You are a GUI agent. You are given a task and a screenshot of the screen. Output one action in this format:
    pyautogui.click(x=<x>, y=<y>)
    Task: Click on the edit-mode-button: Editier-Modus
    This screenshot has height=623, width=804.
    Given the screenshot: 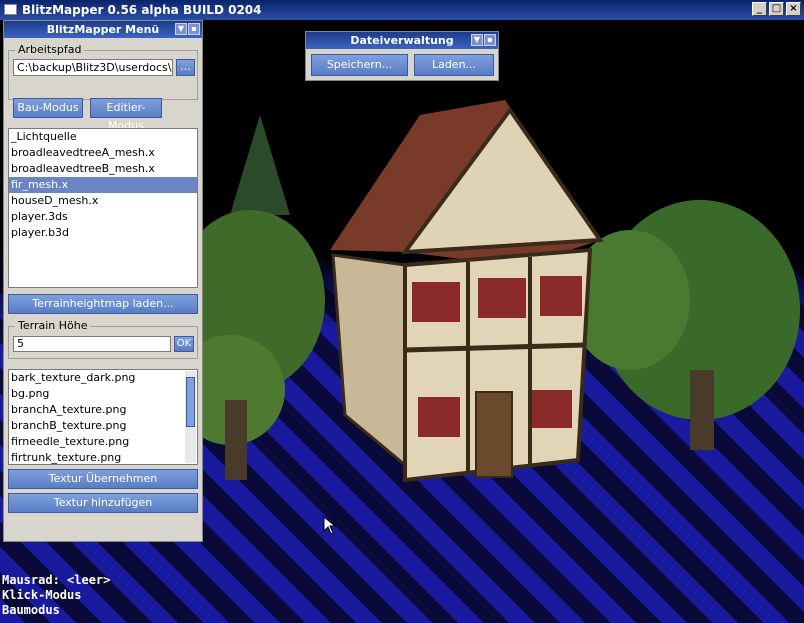 What is the action you would take?
    pyautogui.click(x=126, y=115)
    